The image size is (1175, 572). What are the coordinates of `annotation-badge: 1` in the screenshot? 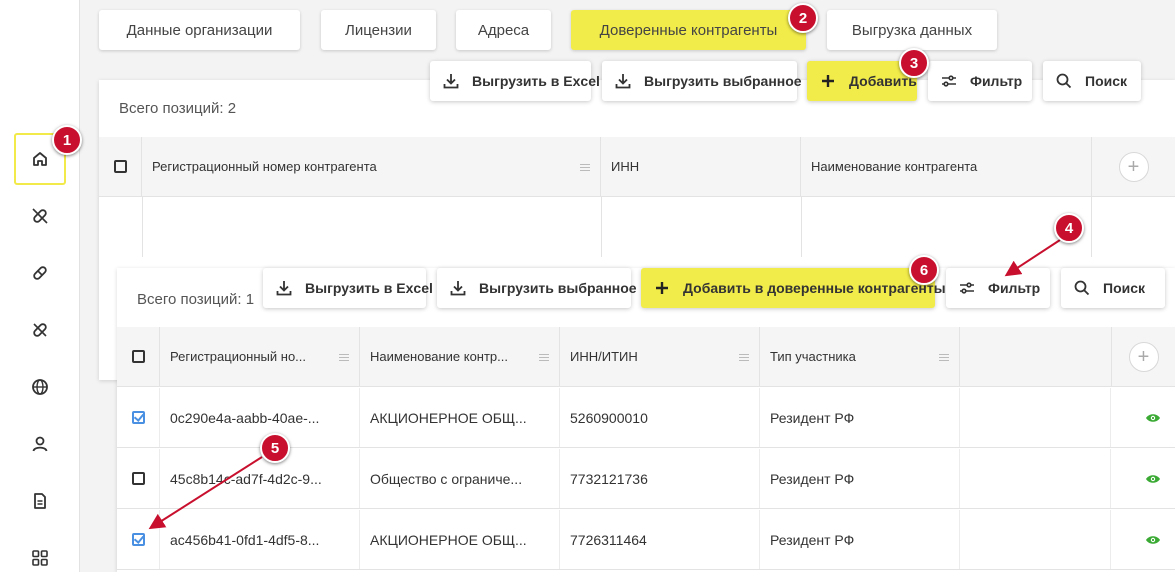 It's located at (67, 140).